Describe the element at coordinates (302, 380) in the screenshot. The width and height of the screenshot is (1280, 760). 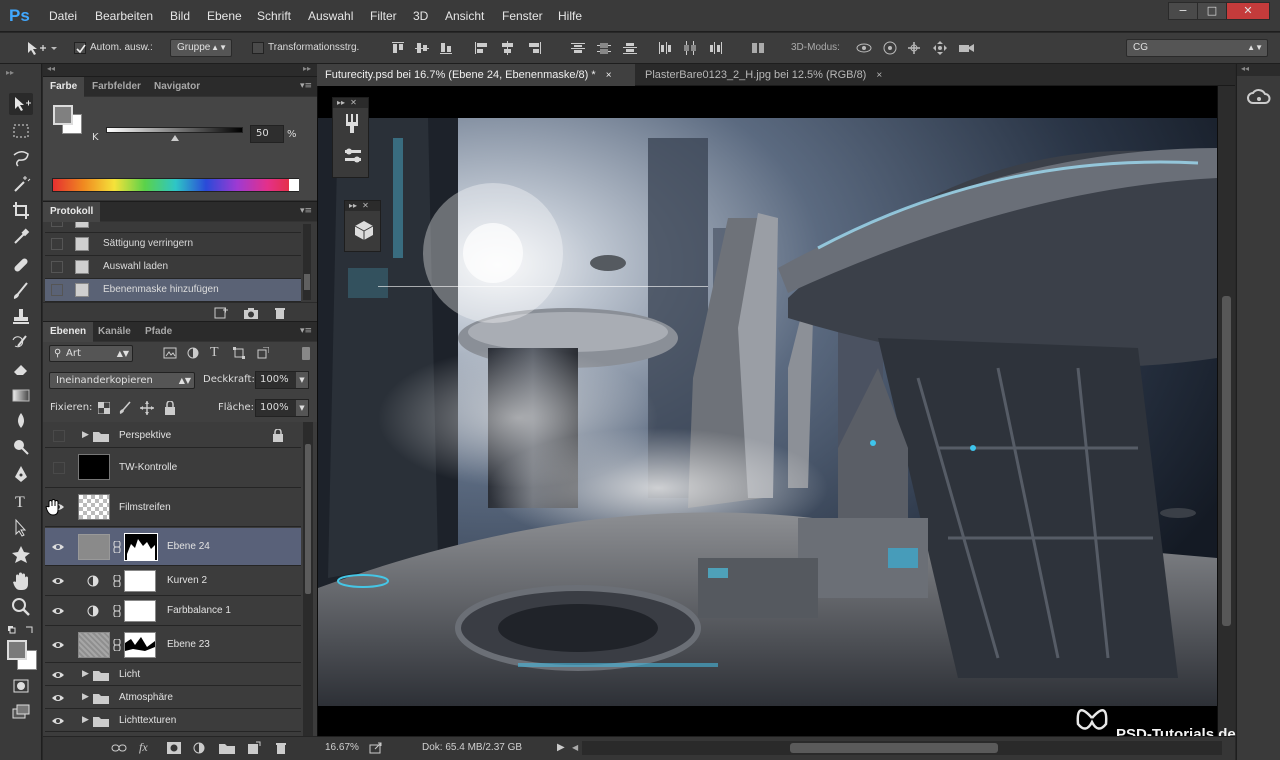
I see `opacity-arrow-icon: ▼` at that location.